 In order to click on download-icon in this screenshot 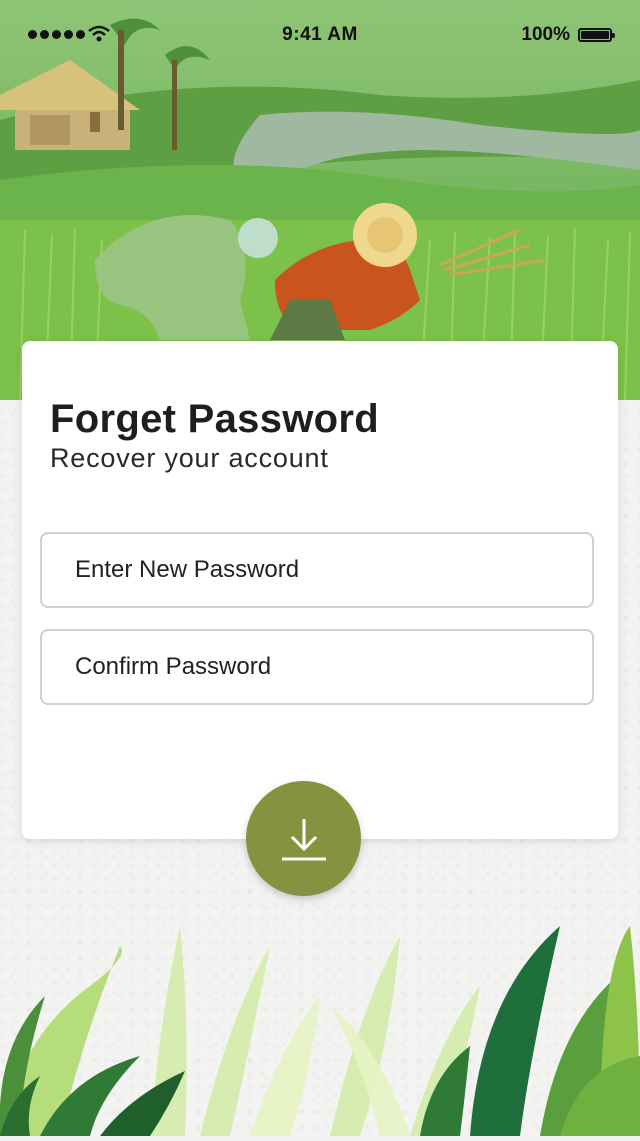, I will do `click(303, 839)`.